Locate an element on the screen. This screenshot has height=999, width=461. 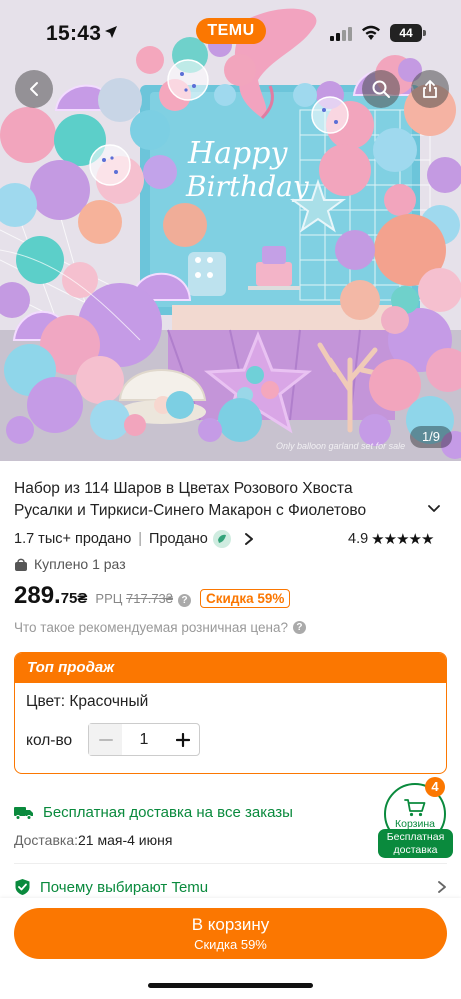
image-counter: 1/9 is located at coordinates (431, 437).